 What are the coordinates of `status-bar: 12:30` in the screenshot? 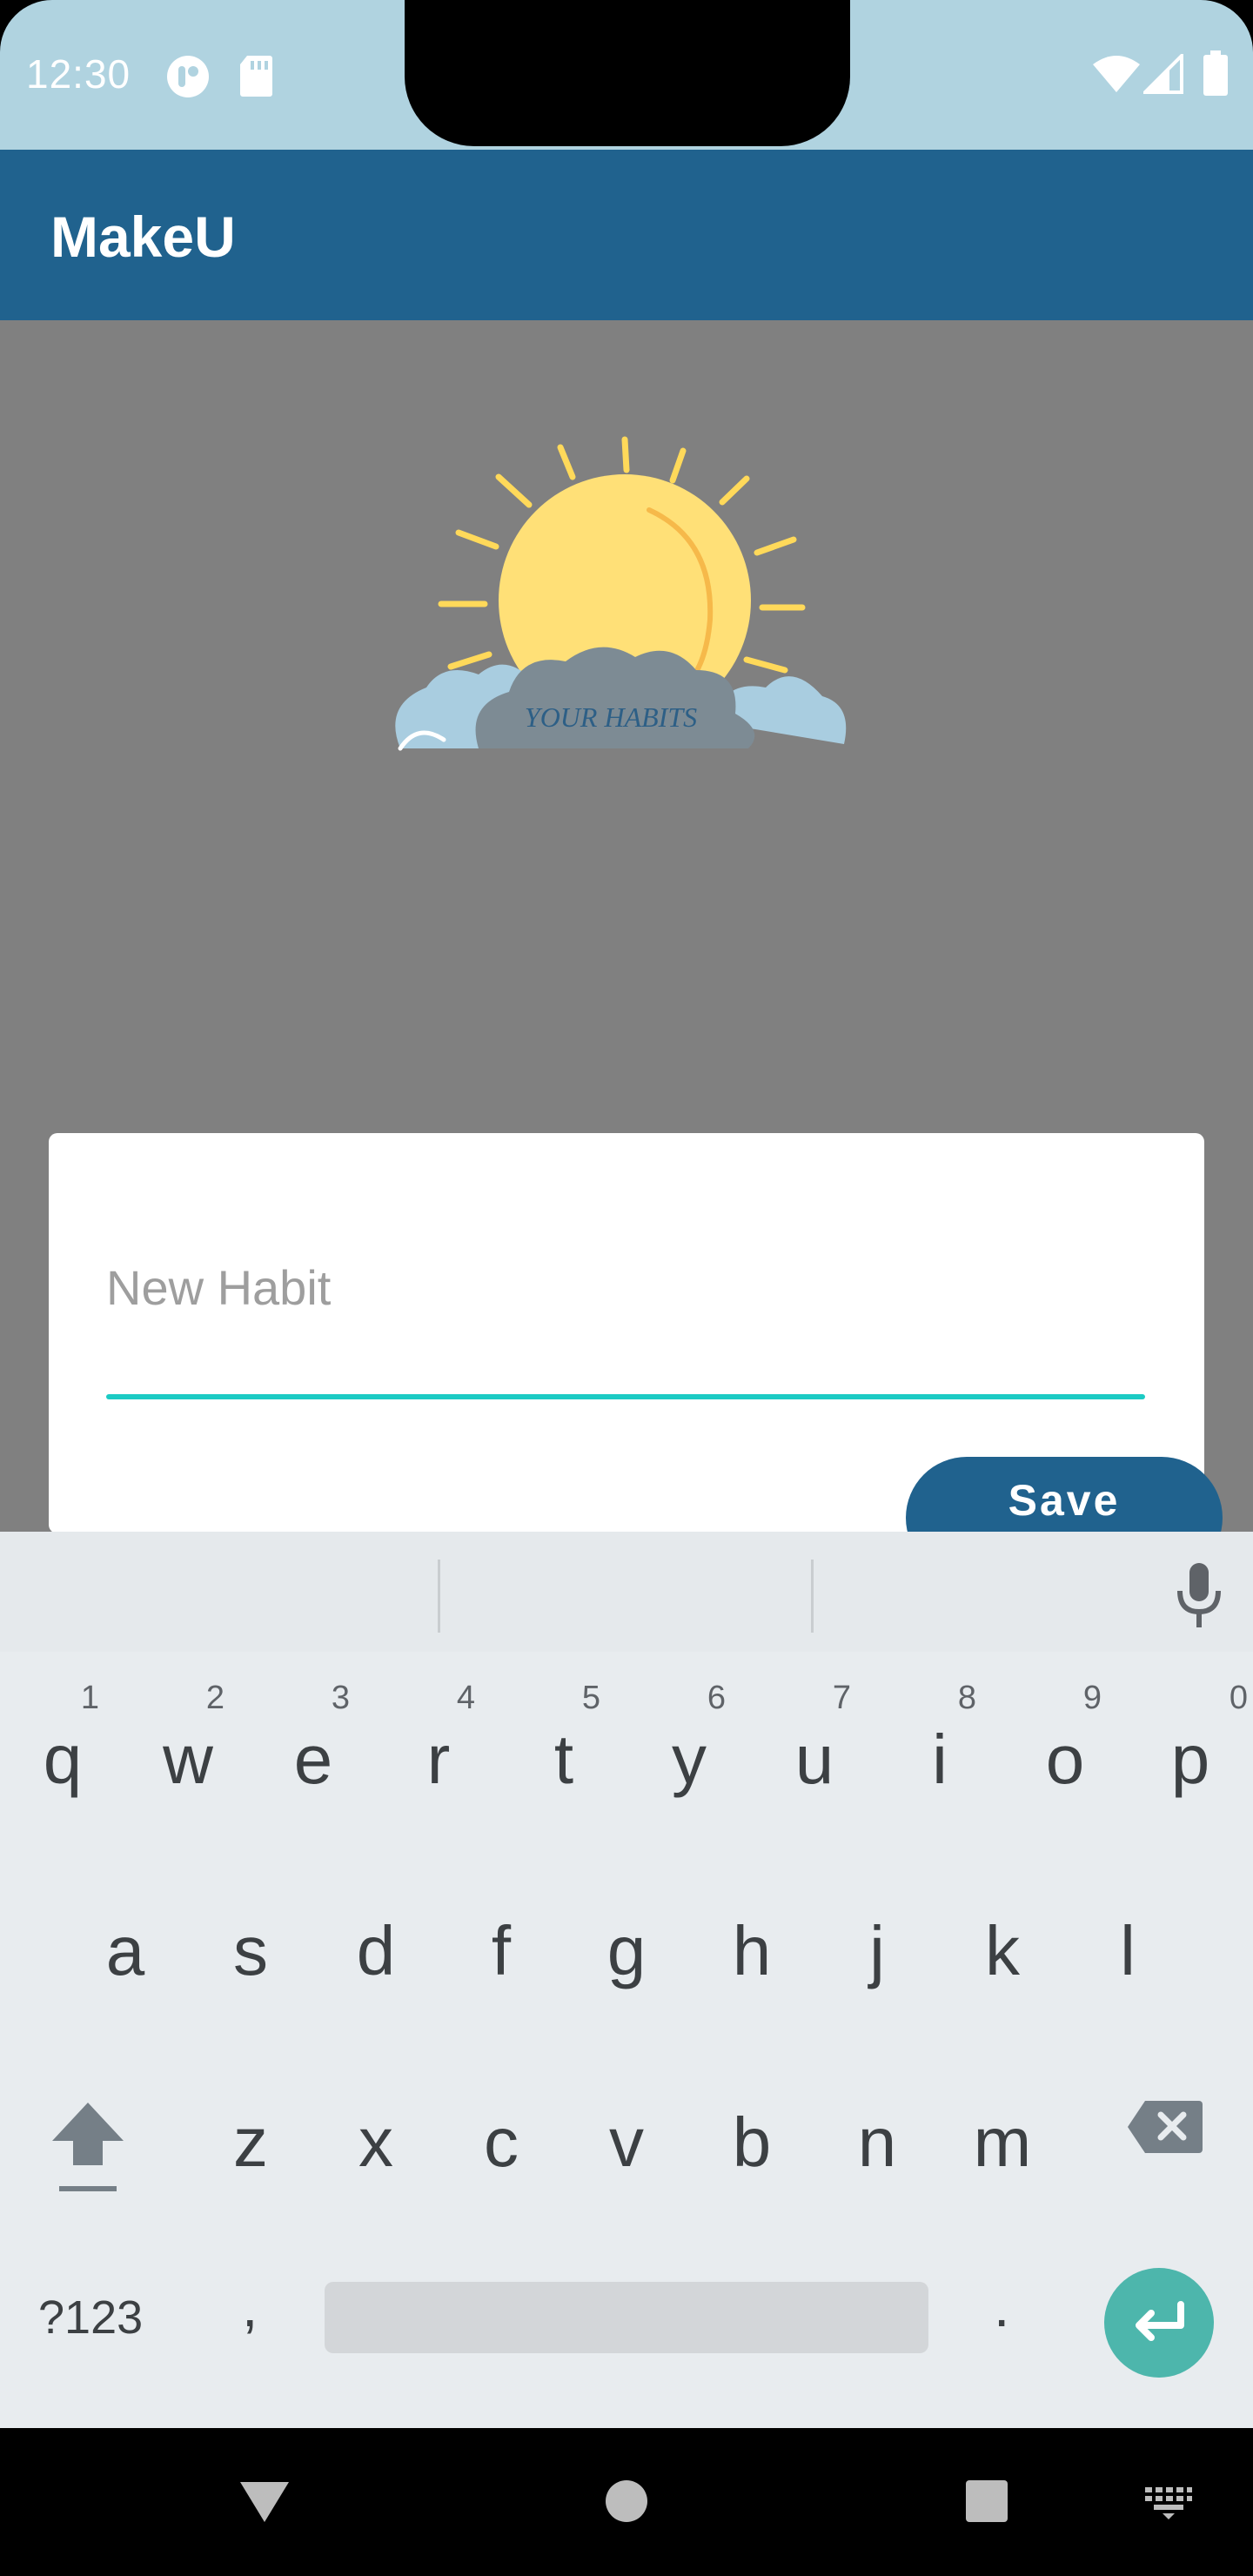 It's located at (626, 75).